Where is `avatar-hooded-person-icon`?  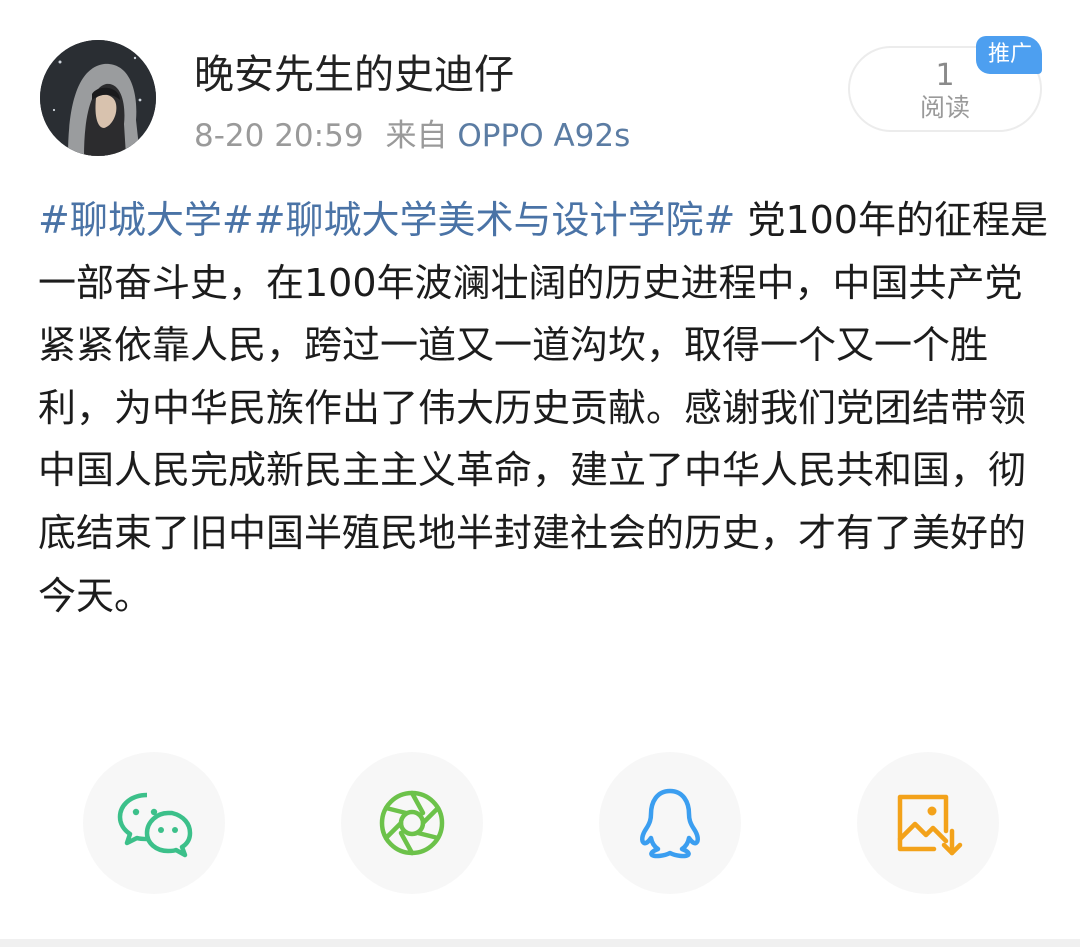 avatar-hooded-person-icon is located at coordinates (98, 98).